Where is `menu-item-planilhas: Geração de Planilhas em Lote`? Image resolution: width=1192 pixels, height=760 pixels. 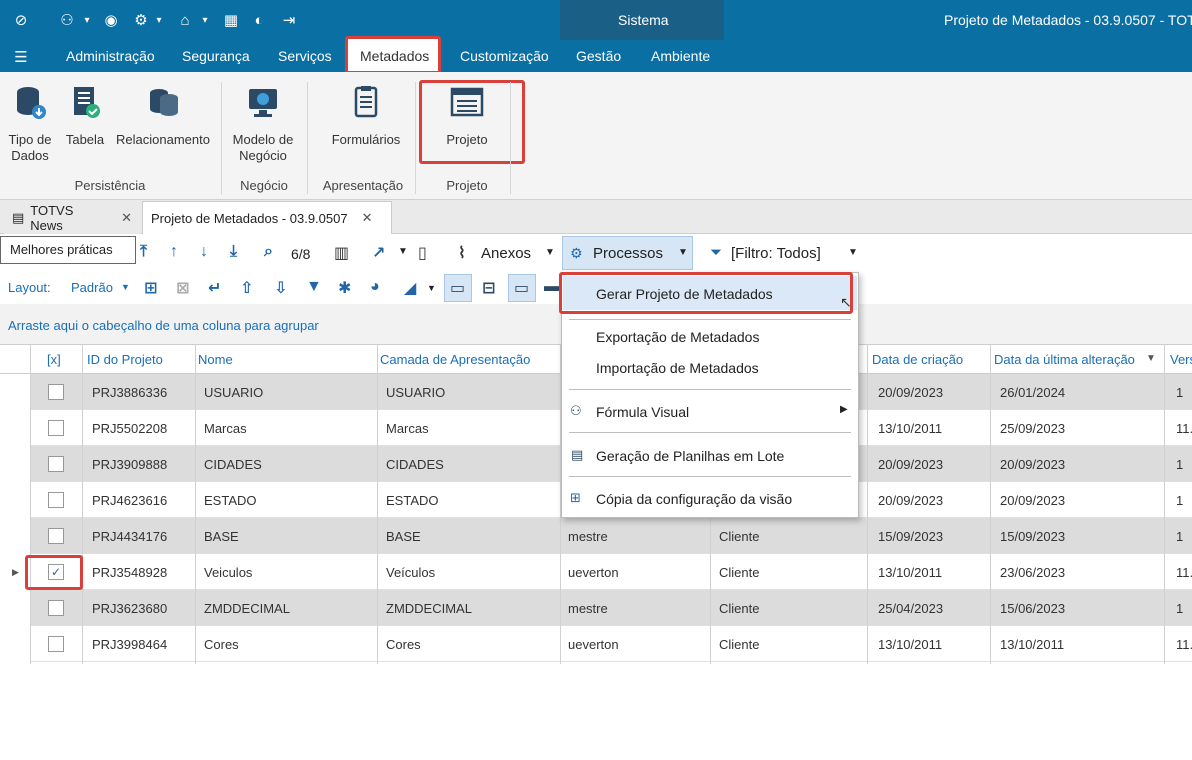 menu-item-planilhas: Geração de Planilhas em Lote is located at coordinates (690, 456).